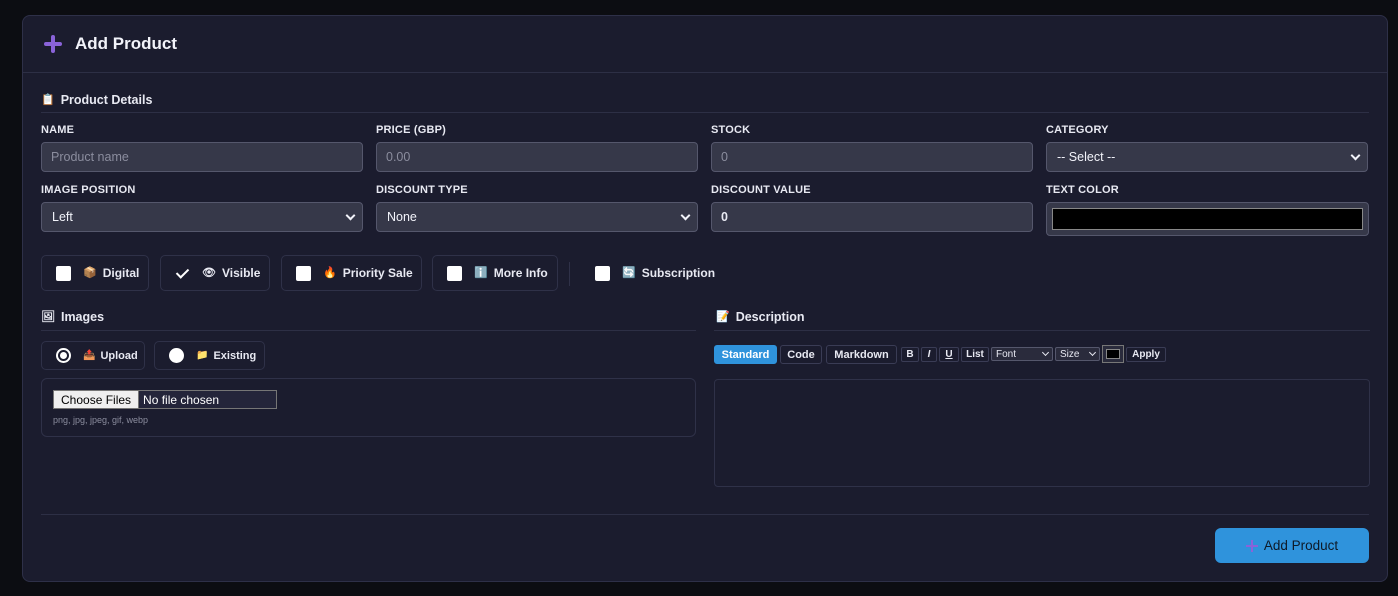 This screenshot has width=1398, height=596. What do you see at coordinates (368, 330) in the screenshot?
I see `images-divider` at bounding box center [368, 330].